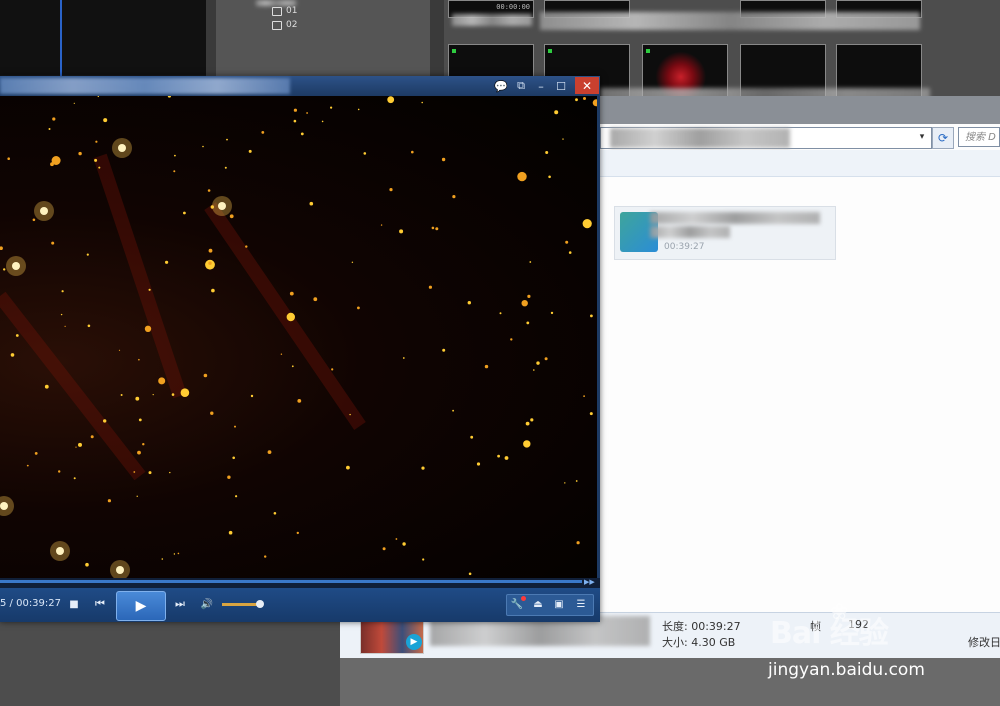 This screenshot has width=1000, height=706. Describe the element at coordinates (798, 163) in the screenshot. I see `explorer-toolbar` at that location.